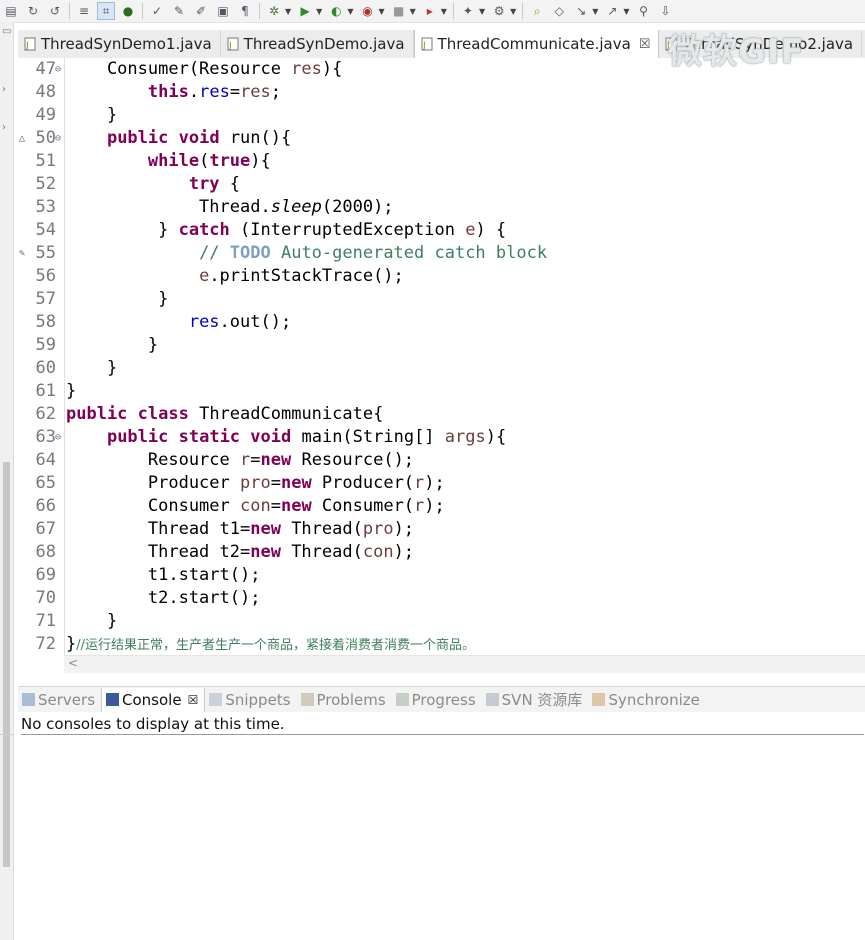  Describe the element at coordinates (666, 11) in the screenshot. I see `last-edit-icon: ⇩` at that location.